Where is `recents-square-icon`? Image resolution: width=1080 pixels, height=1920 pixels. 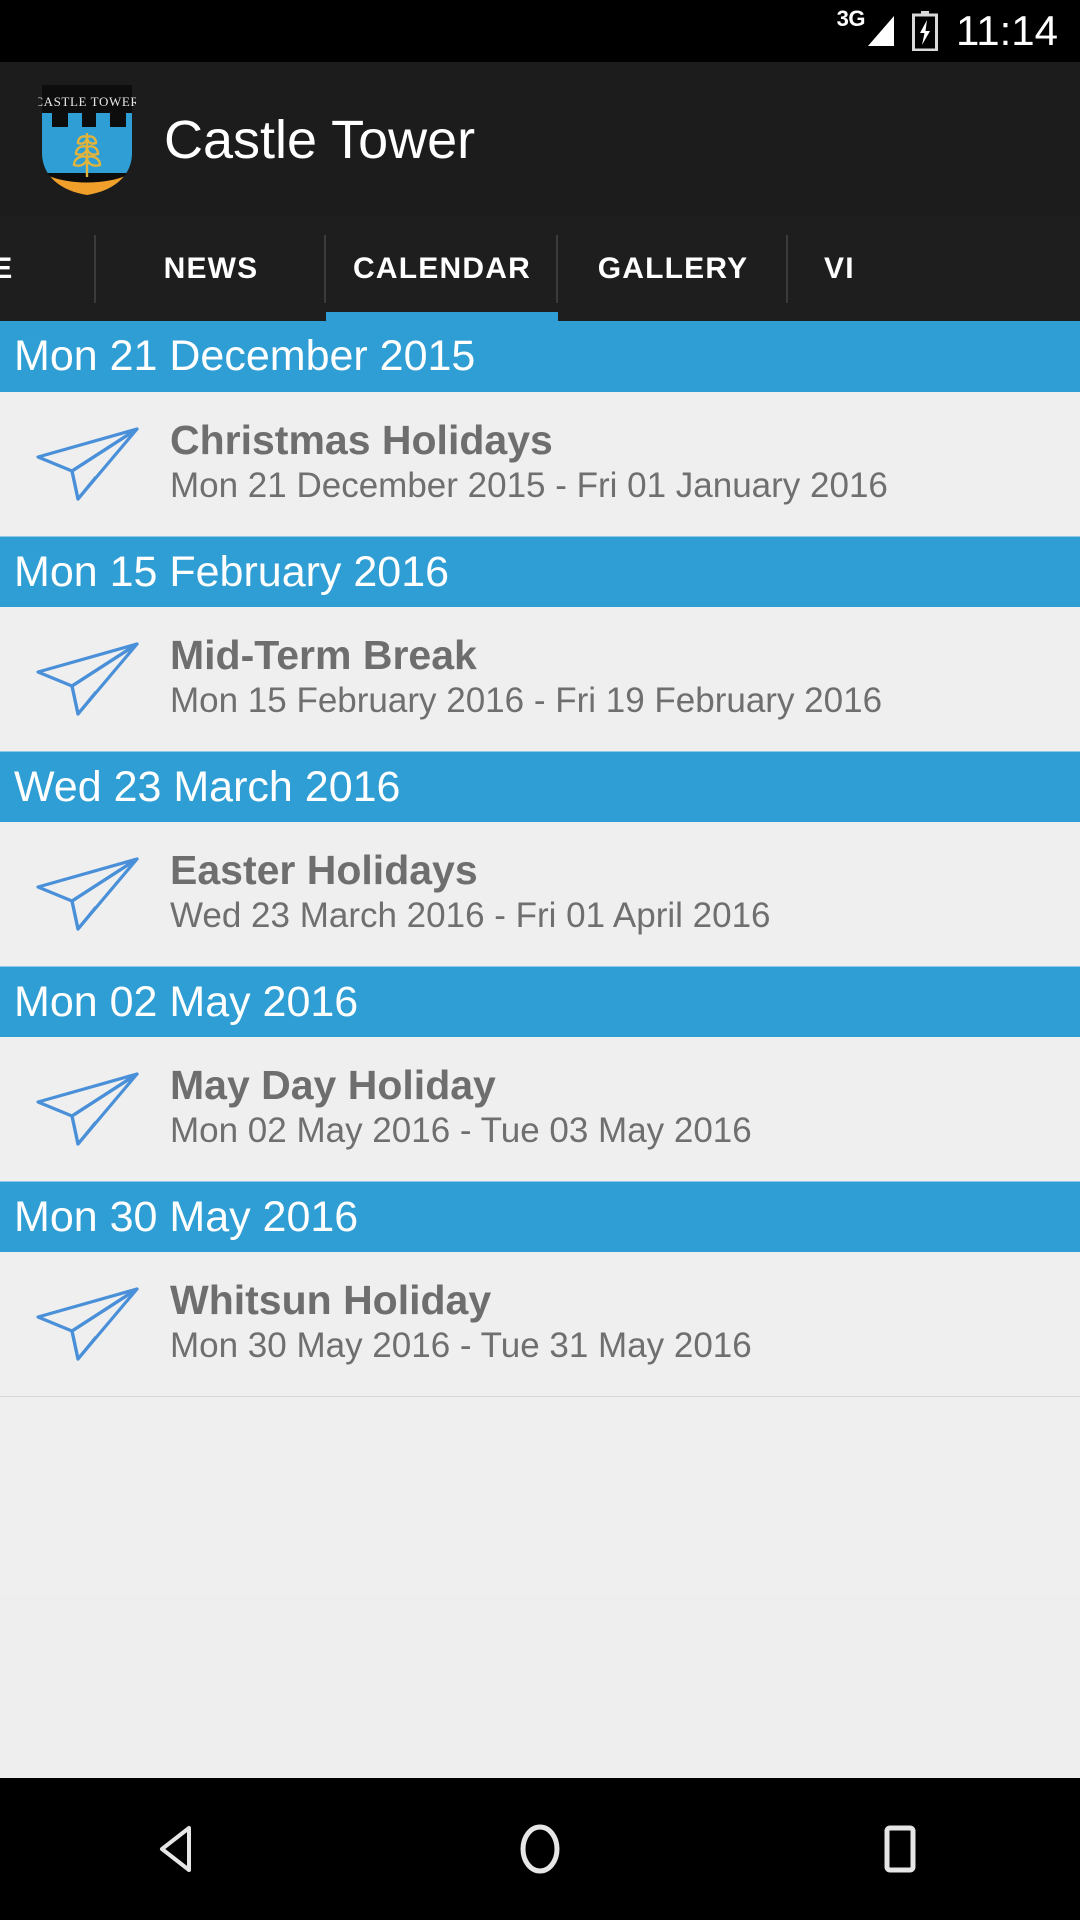
recents-square-icon is located at coordinates (900, 1849).